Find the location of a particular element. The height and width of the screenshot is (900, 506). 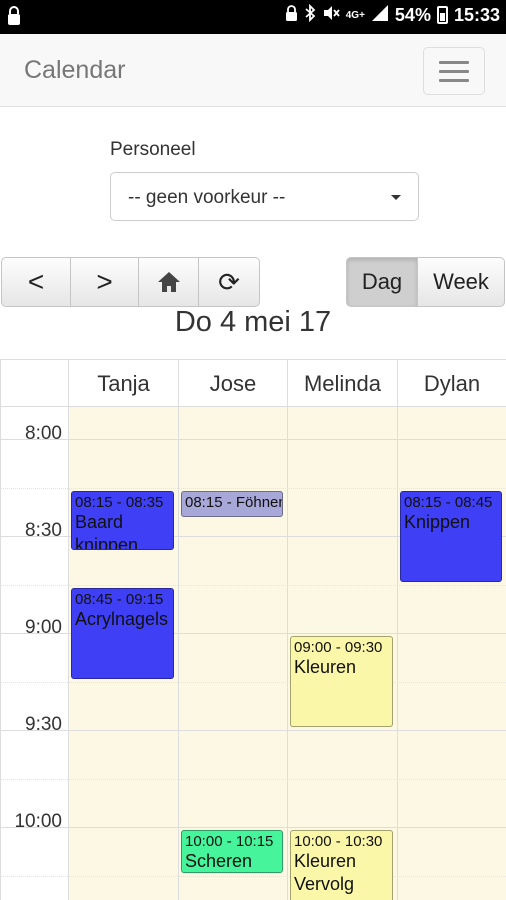

column-header-jose: Jose is located at coordinates (232, 383).